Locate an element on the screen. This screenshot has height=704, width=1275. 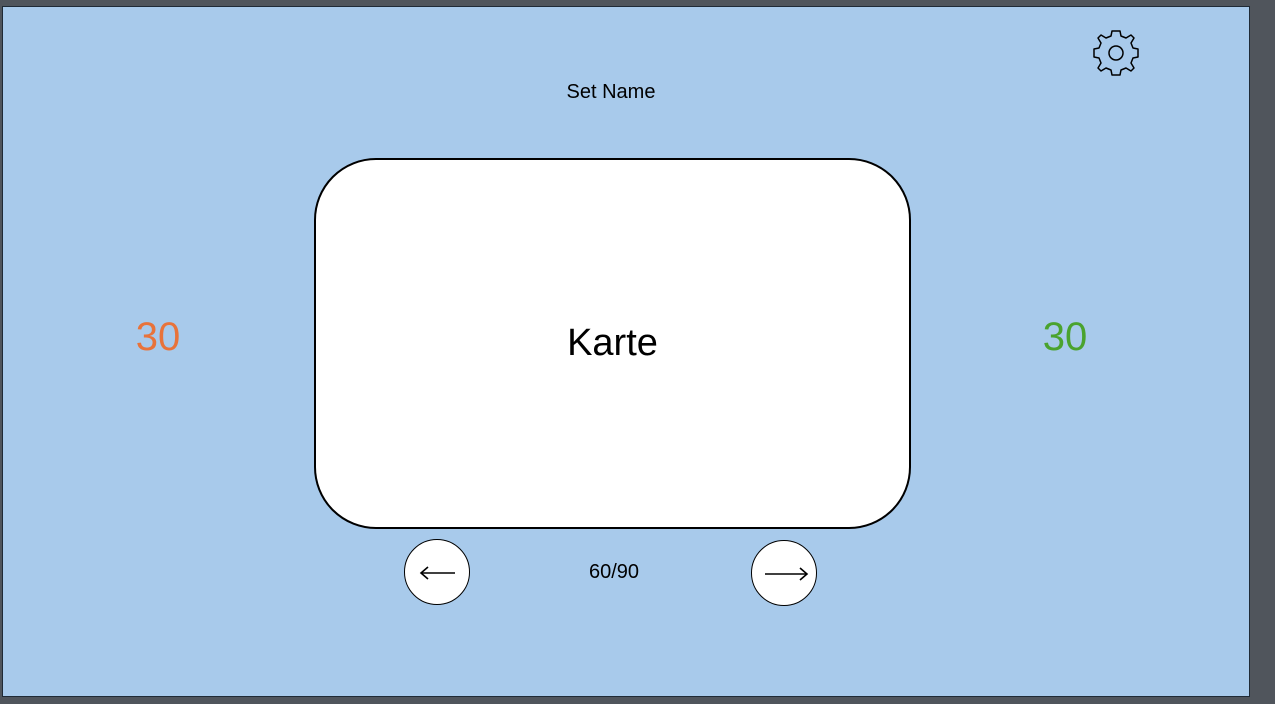
settings-button is located at coordinates (1116, 53).